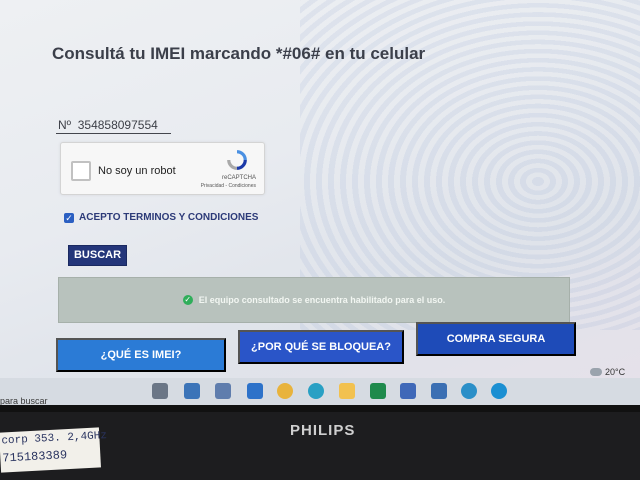  Describe the element at coordinates (113, 125) in the screenshot. I see `imei-input` at that location.